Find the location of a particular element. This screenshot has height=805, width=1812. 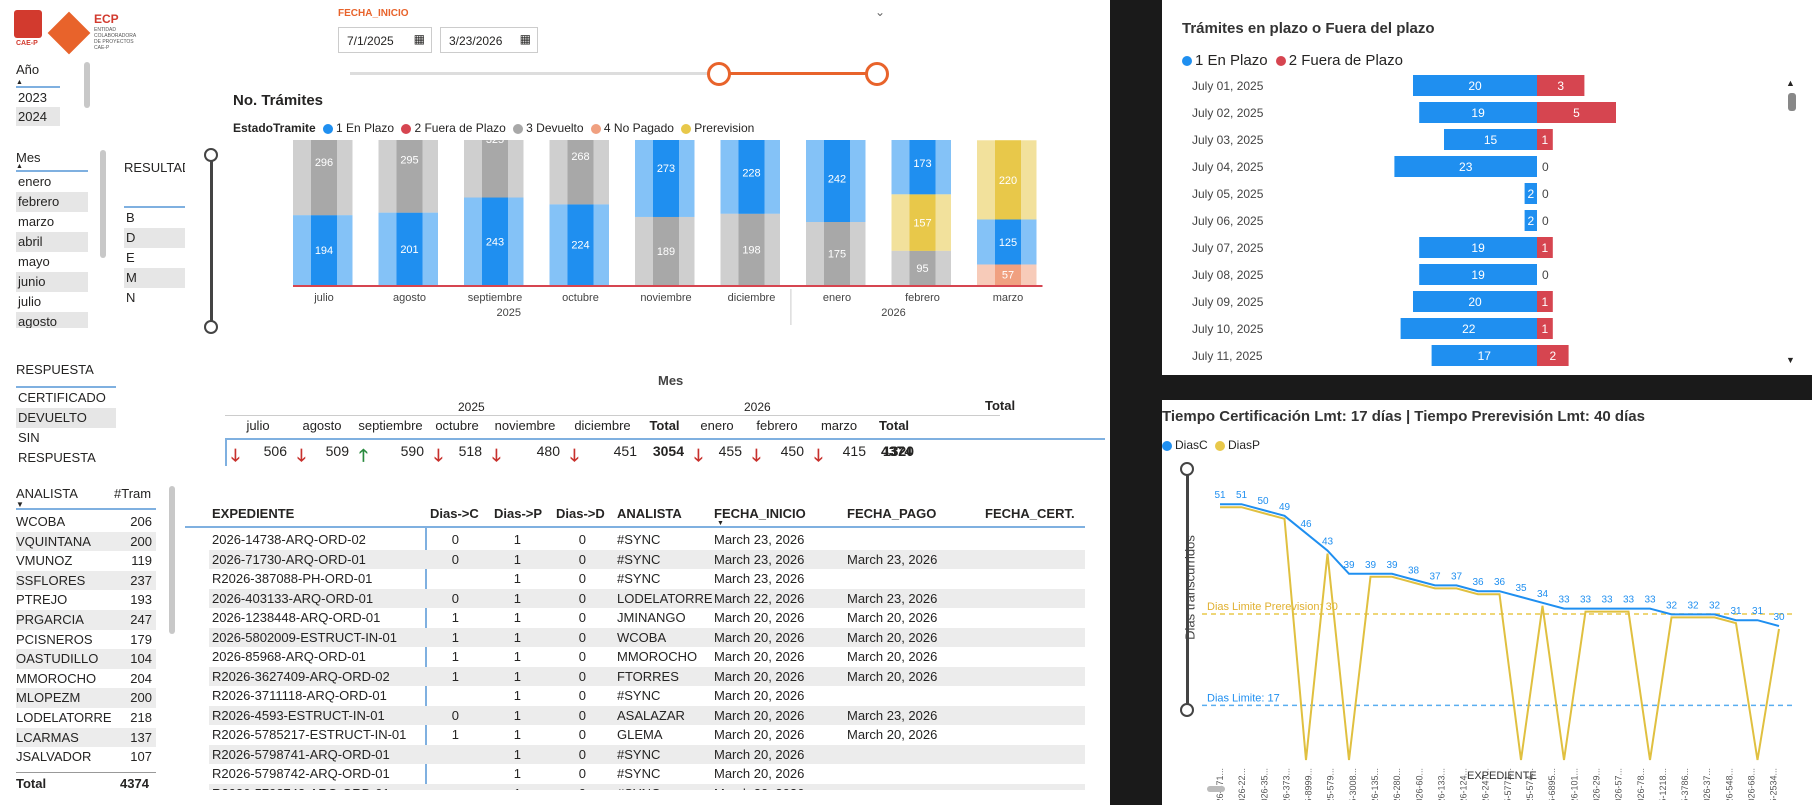

plazo-legend: 1 En Plazo 2 Fuera de Plazo is located at coordinates (1292, 60).